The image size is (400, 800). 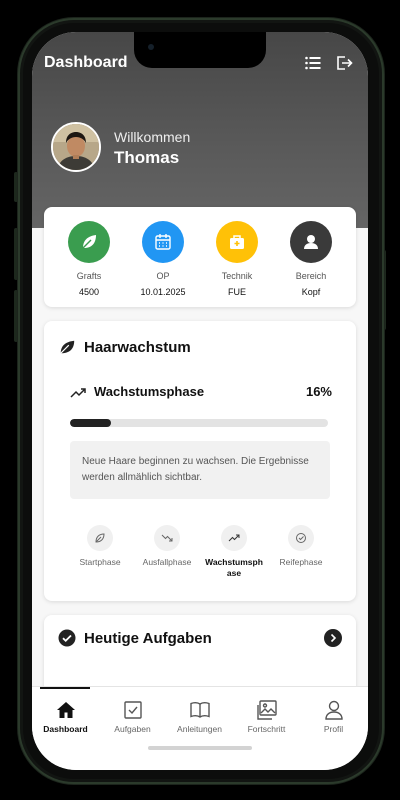 I want to click on checkbox-icon, so click(x=132, y=710).